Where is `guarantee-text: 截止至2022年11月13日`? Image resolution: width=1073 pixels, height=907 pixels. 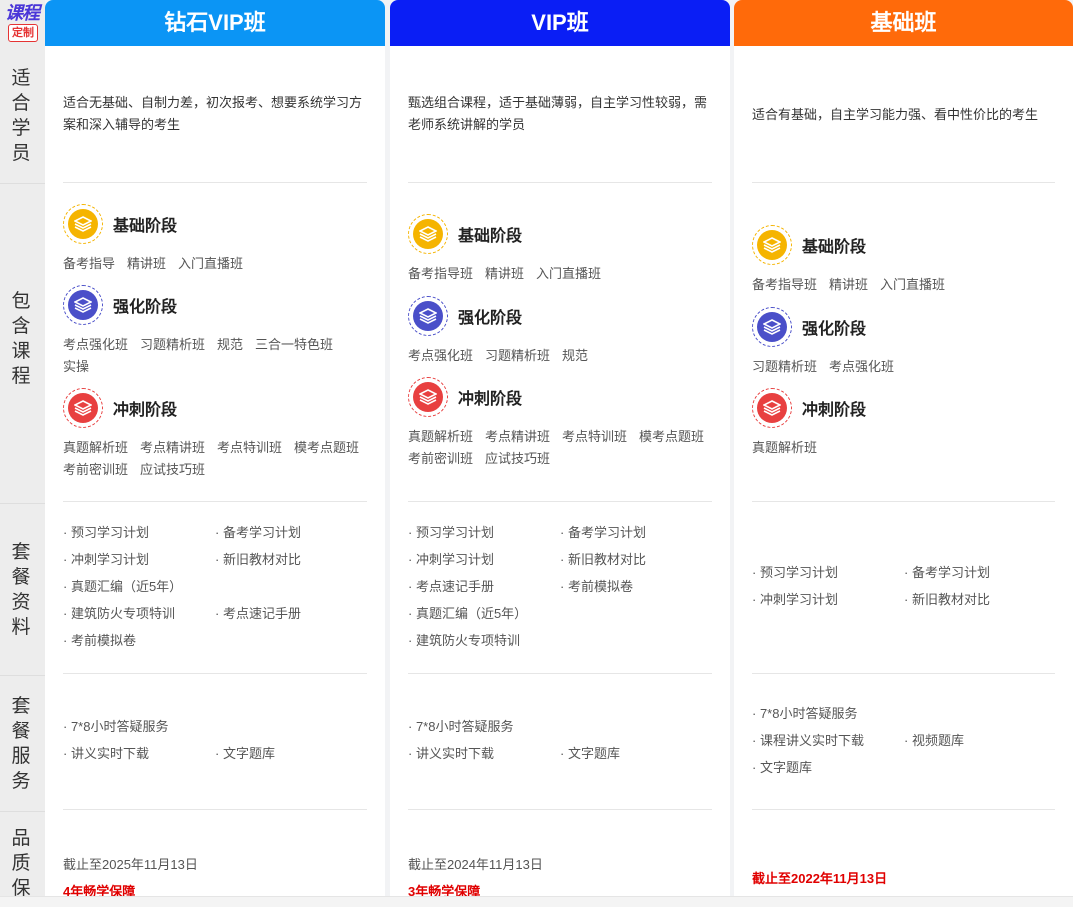 guarantee-text: 截止至2022年11月13日 is located at coordinates (820, 878).